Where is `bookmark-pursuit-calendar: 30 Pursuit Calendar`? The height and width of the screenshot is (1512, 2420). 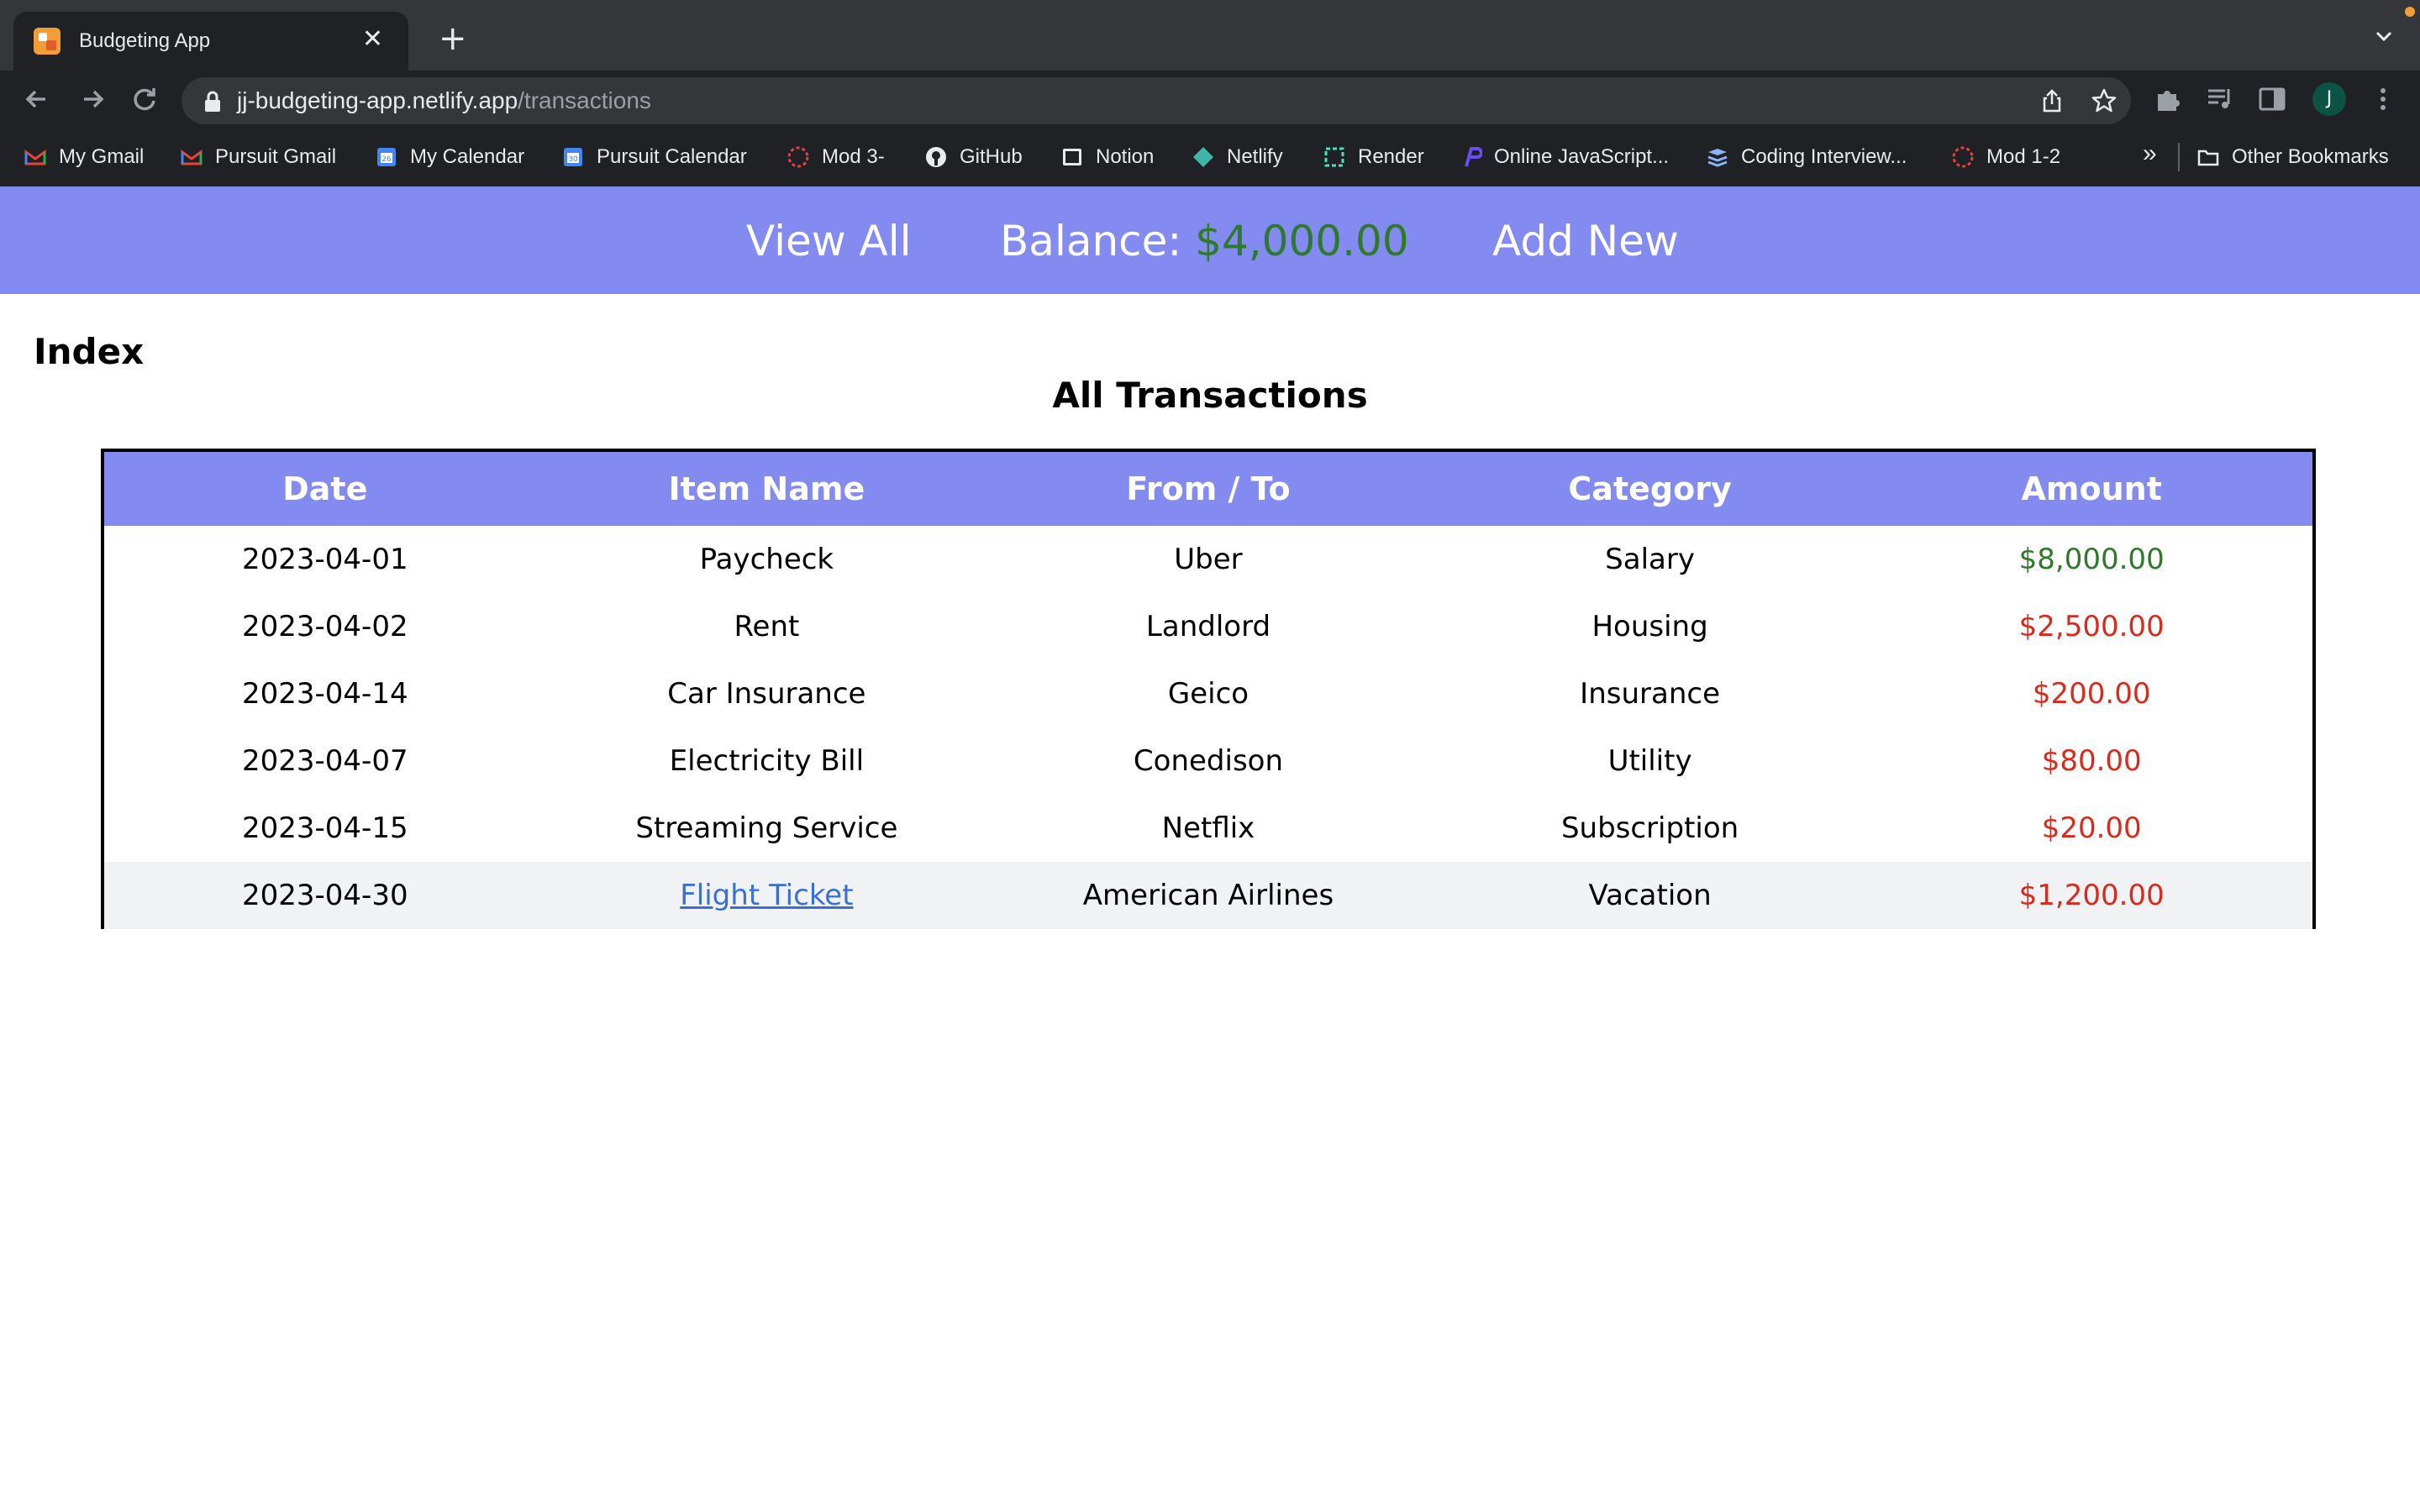 bookmark-pursuit-calendar: 30 Pursuit Calendar is located at coordinates (654, 157).